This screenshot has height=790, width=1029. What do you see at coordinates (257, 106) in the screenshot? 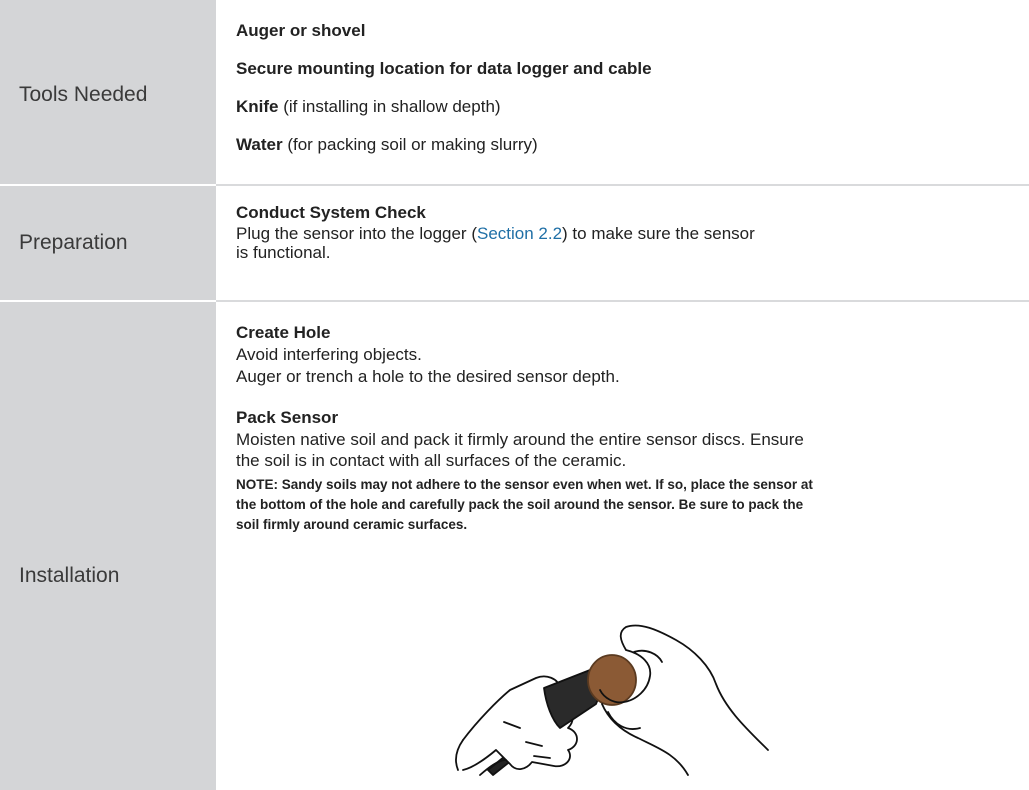
I see `tool-item-name: Knife` at bounding box center [257, 106].